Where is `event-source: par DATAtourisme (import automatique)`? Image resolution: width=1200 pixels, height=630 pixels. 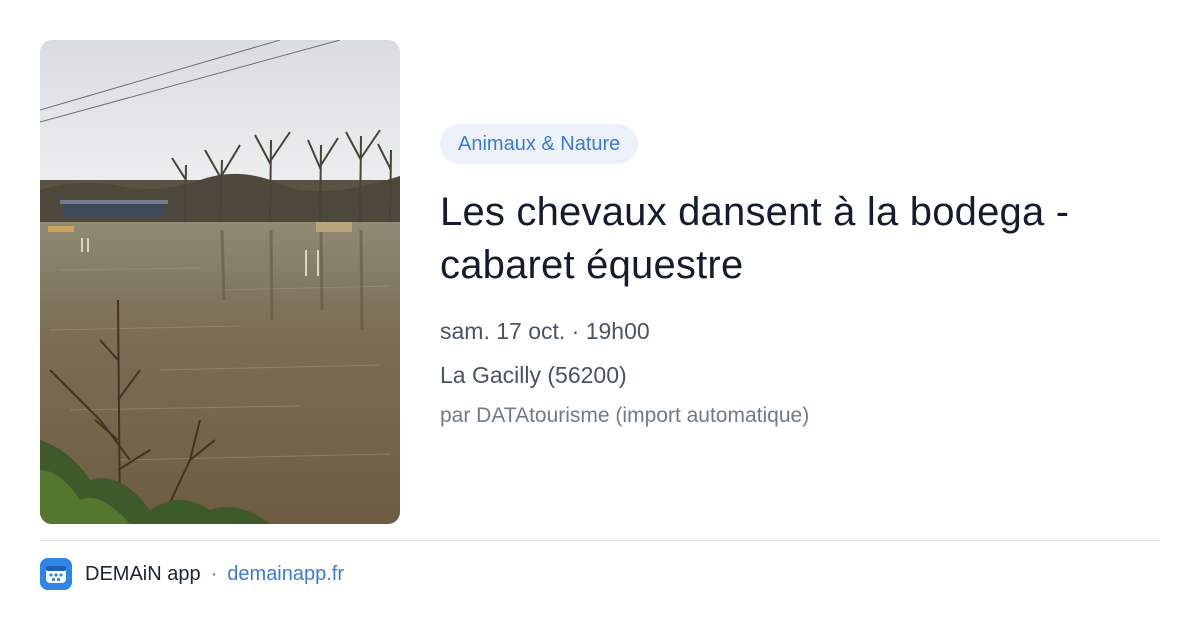 event-source: par DATAtourisme (import automatique) is located at coordinates (625, 415).